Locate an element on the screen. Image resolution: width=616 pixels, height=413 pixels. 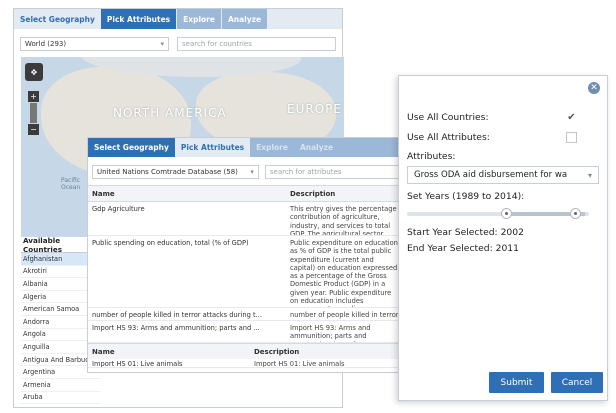
map-label-north-america: NORTH AMERICA is located at coordinates (170, 113).